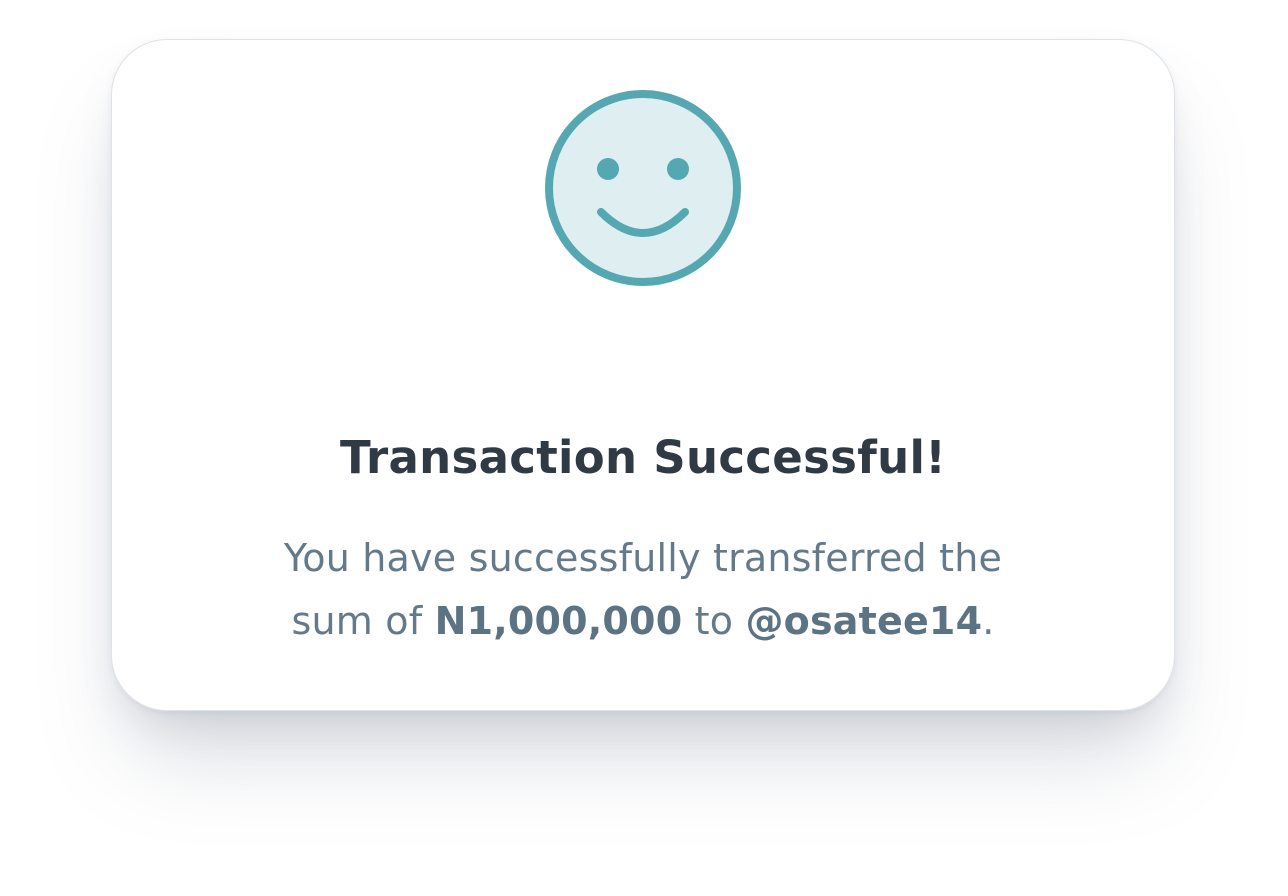 The width and height of the screenshot is (1288, 896). What do you see at coordinates (558, 621) in the screenshot?
I see `transfer-amount: N1,000,000` at bounding box center [558, 621].